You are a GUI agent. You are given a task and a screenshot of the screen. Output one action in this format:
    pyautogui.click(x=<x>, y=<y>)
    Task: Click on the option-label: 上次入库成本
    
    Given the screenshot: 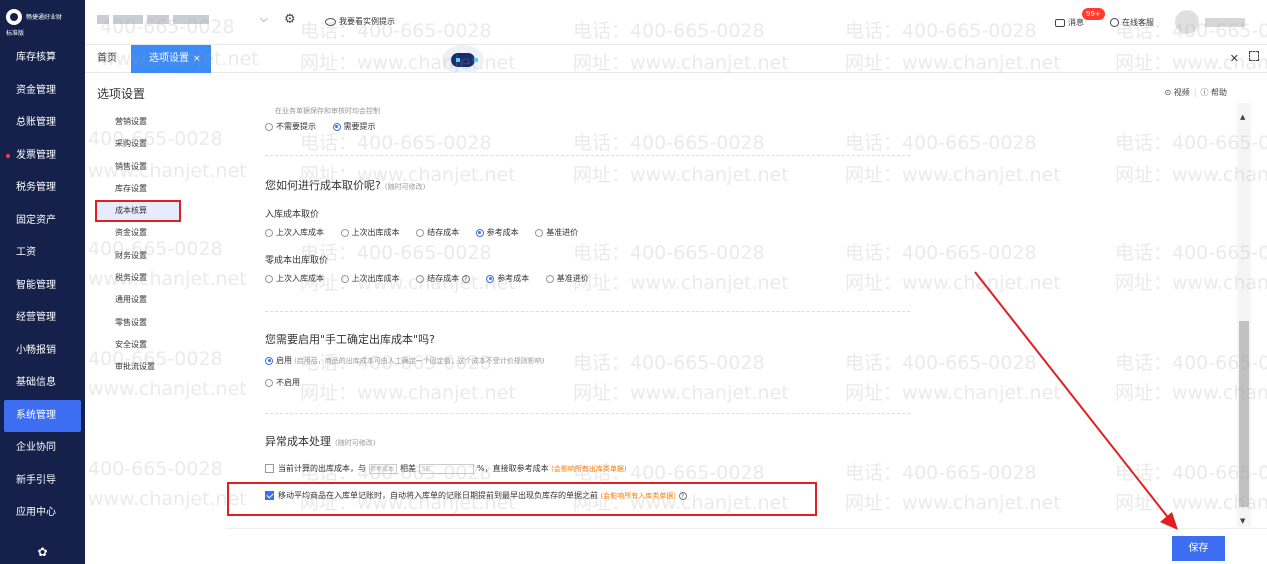 What is the action you would take?
    pyautogui.click(x=300, y=278)
    